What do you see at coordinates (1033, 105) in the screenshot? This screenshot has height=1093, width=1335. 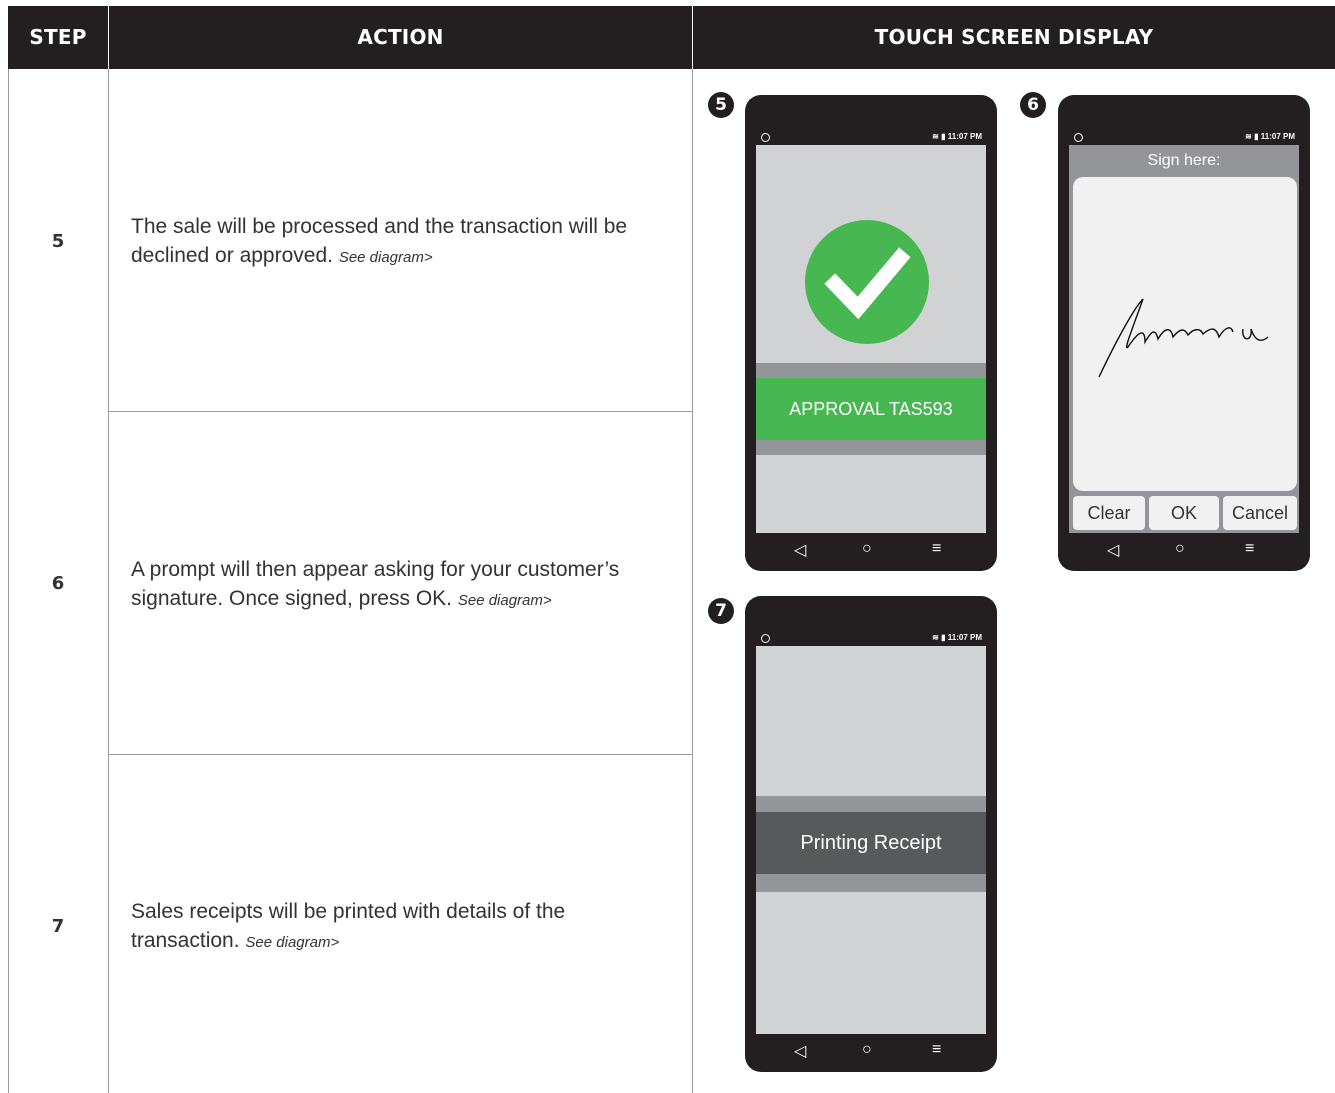 I see `step-badge: 6` at bounding box center [1033, 105].